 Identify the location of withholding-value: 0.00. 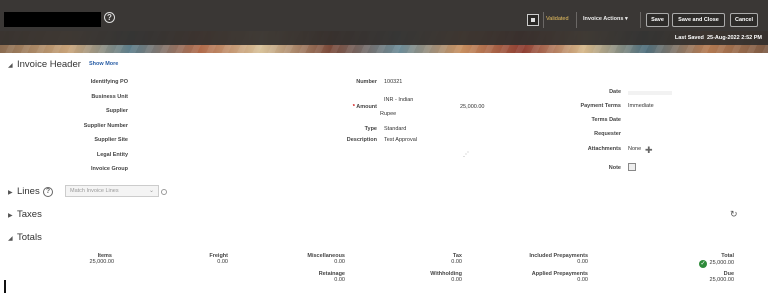
(456, 280).